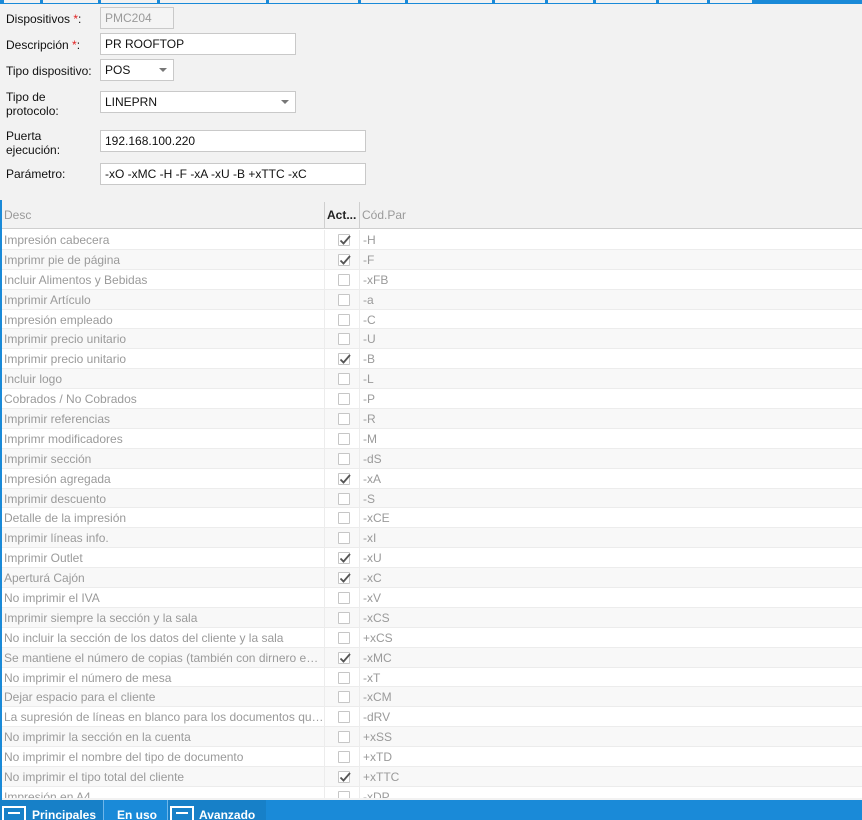 The image size is (862, 820). I want to click on table-row: Imprimir referencias -R, so click(432, 419).